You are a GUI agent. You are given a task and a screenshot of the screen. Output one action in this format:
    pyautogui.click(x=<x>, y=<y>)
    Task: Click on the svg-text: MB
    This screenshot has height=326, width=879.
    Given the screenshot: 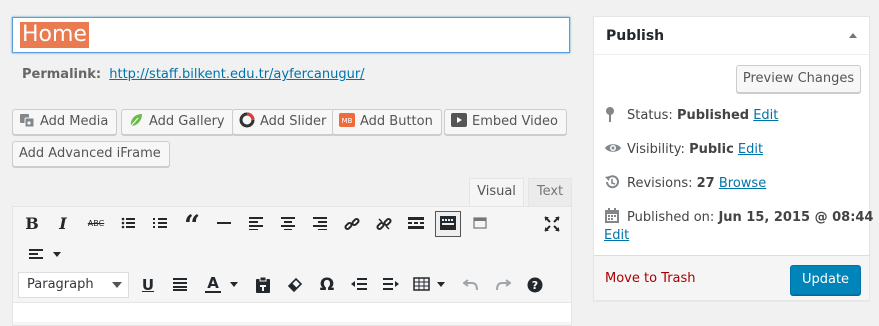 What is the action you would take?
    pyautogui.click(x=347, y=121)
    